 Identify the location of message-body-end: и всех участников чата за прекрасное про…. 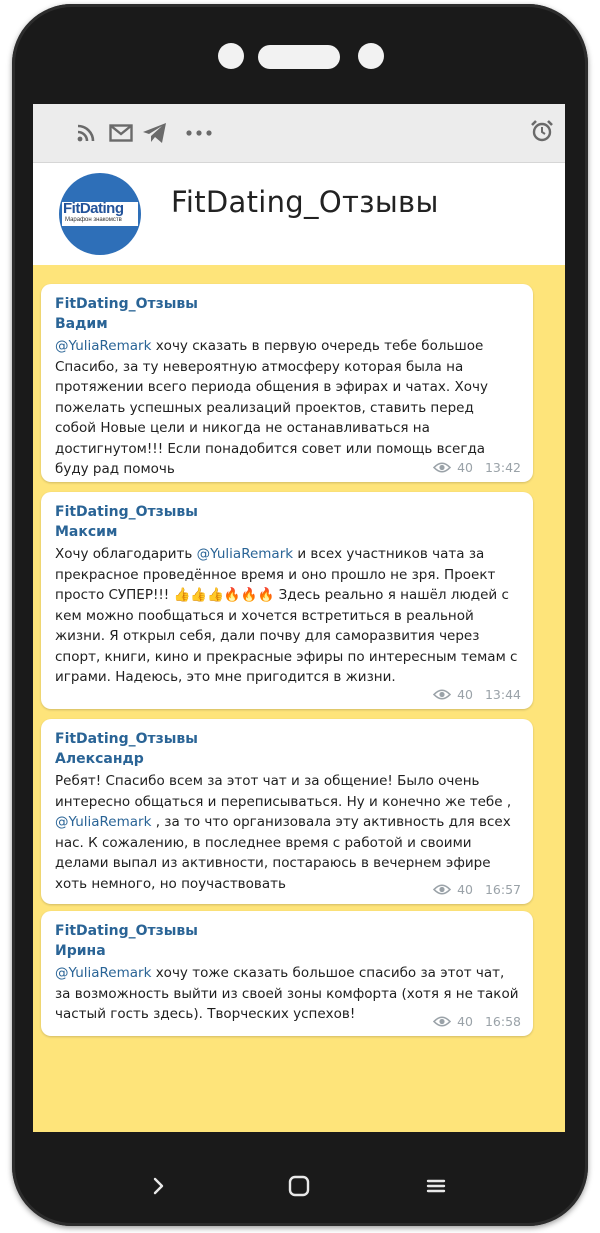
(286, 615).